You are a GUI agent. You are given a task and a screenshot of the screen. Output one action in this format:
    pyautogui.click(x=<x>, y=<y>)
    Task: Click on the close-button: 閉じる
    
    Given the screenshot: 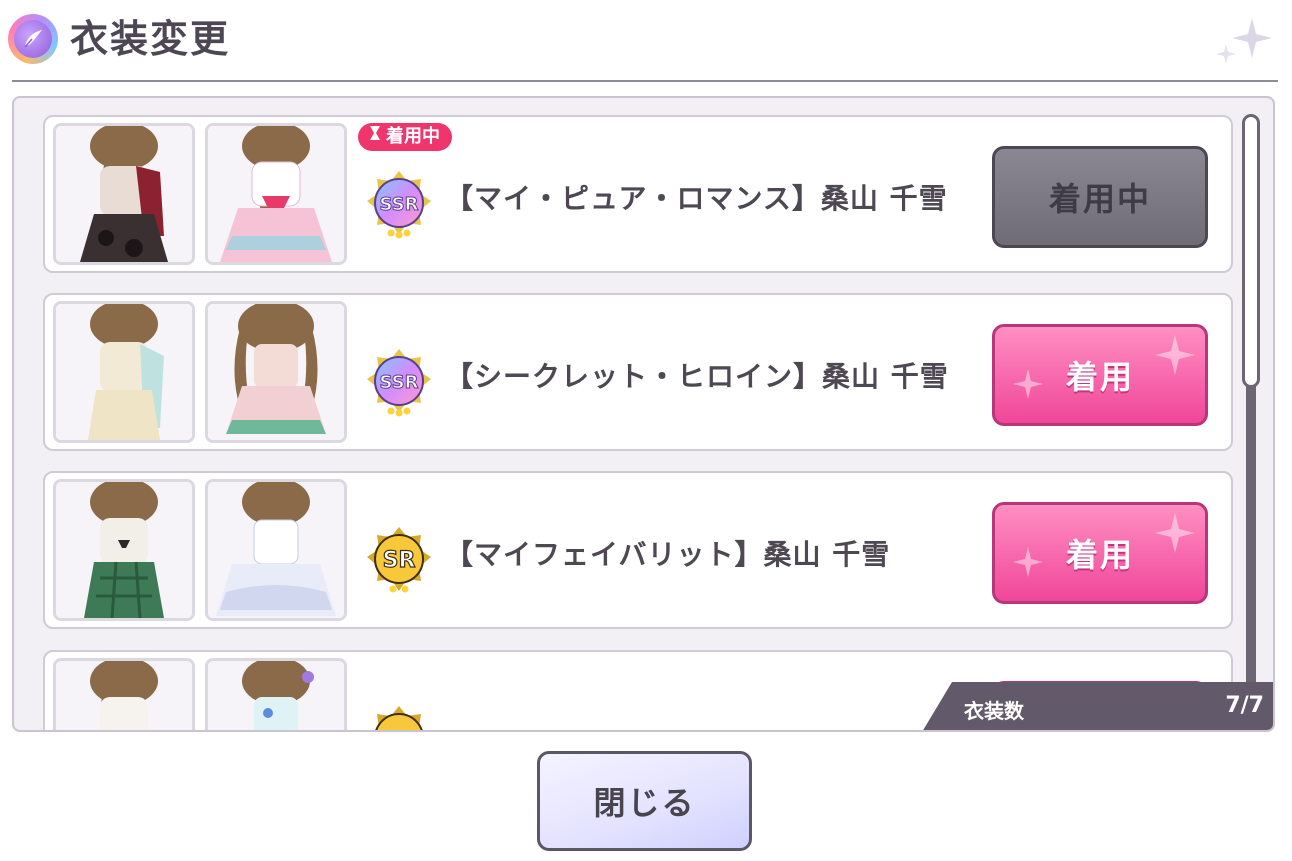 What is the action you would take?
    pyautogui.click(x=644, y=801)
    